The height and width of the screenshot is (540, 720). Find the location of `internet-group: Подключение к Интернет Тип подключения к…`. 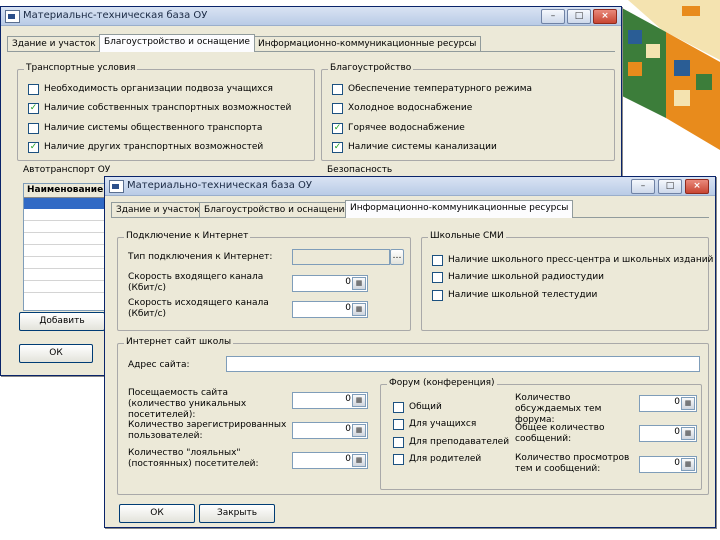

internet-group: Подключение к Интернет Тип подключения к… is located at coordinates (264, 281).